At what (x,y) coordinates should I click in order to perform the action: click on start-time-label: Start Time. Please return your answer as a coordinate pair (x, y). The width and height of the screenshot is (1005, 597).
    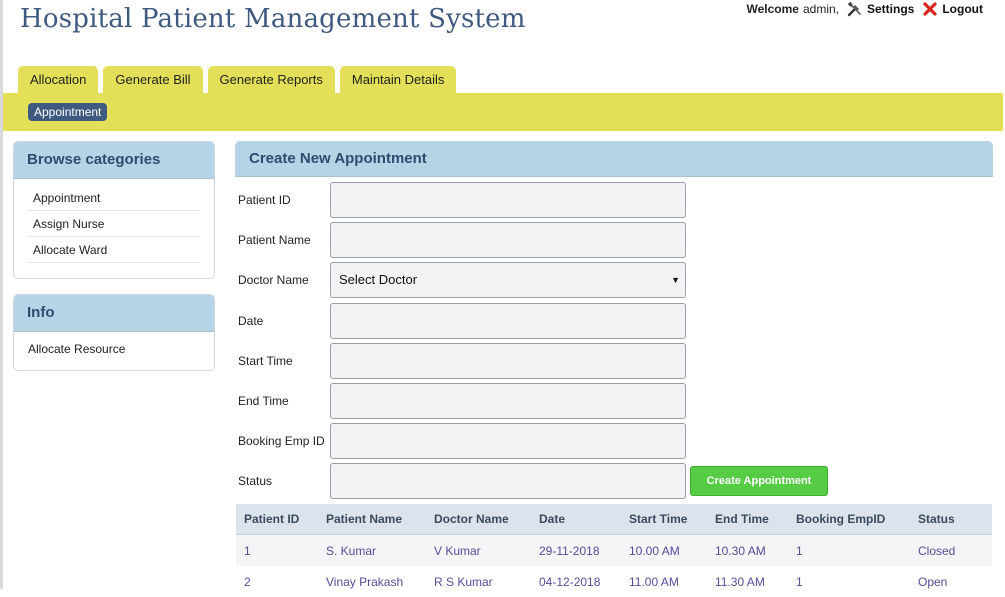
    Looking at the image, I should click on (265, 361).